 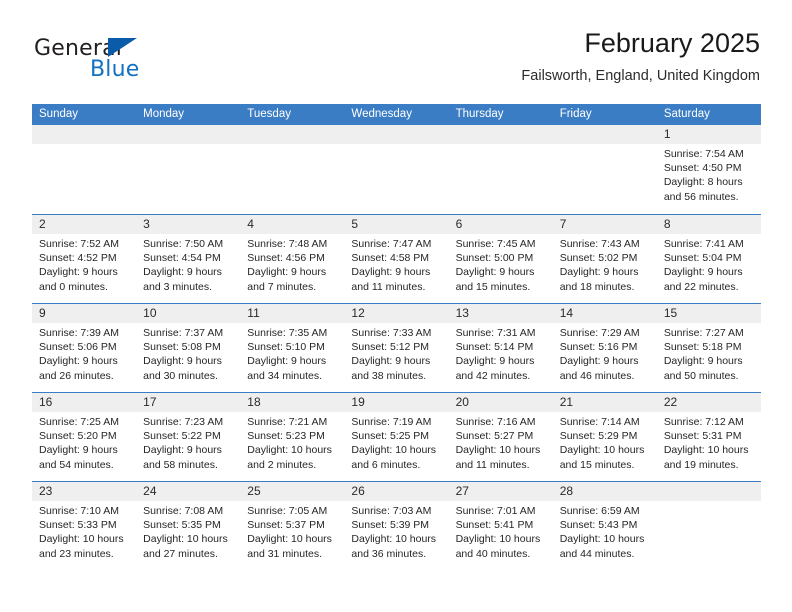 I want to click on daylight-text-line2: and 38 minutes., so click(x=389, y=375).